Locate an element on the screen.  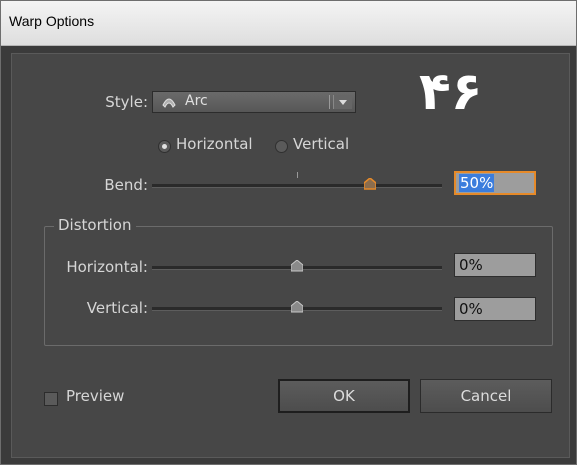
chevron-down-icon is located at coordinates (342, 102).